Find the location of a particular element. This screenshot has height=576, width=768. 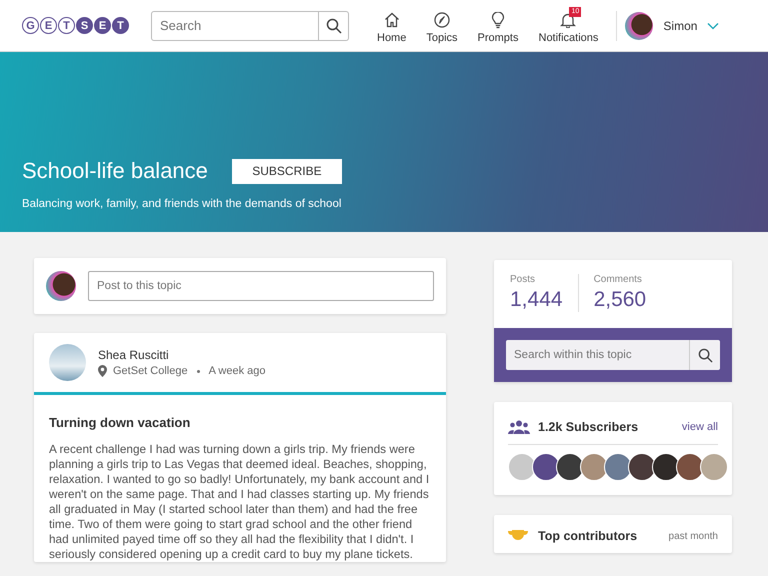

compass-icon is located at coordinates (442, 20).